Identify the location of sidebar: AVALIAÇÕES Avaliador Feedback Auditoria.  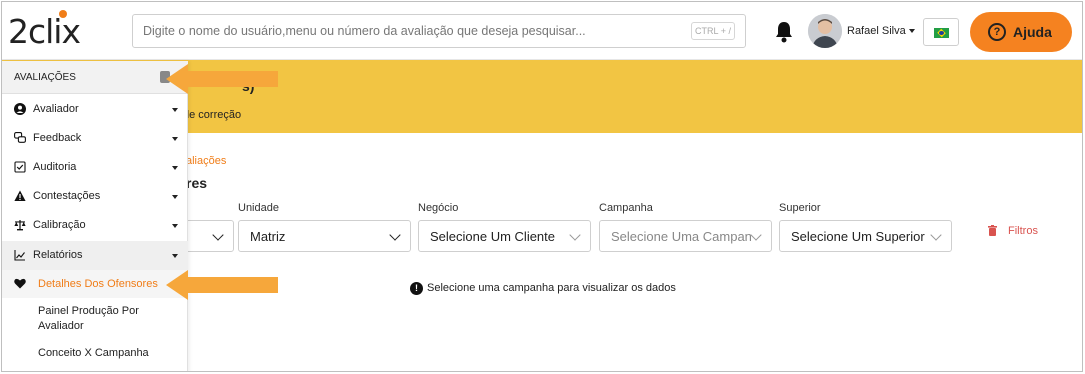
(95, 216).